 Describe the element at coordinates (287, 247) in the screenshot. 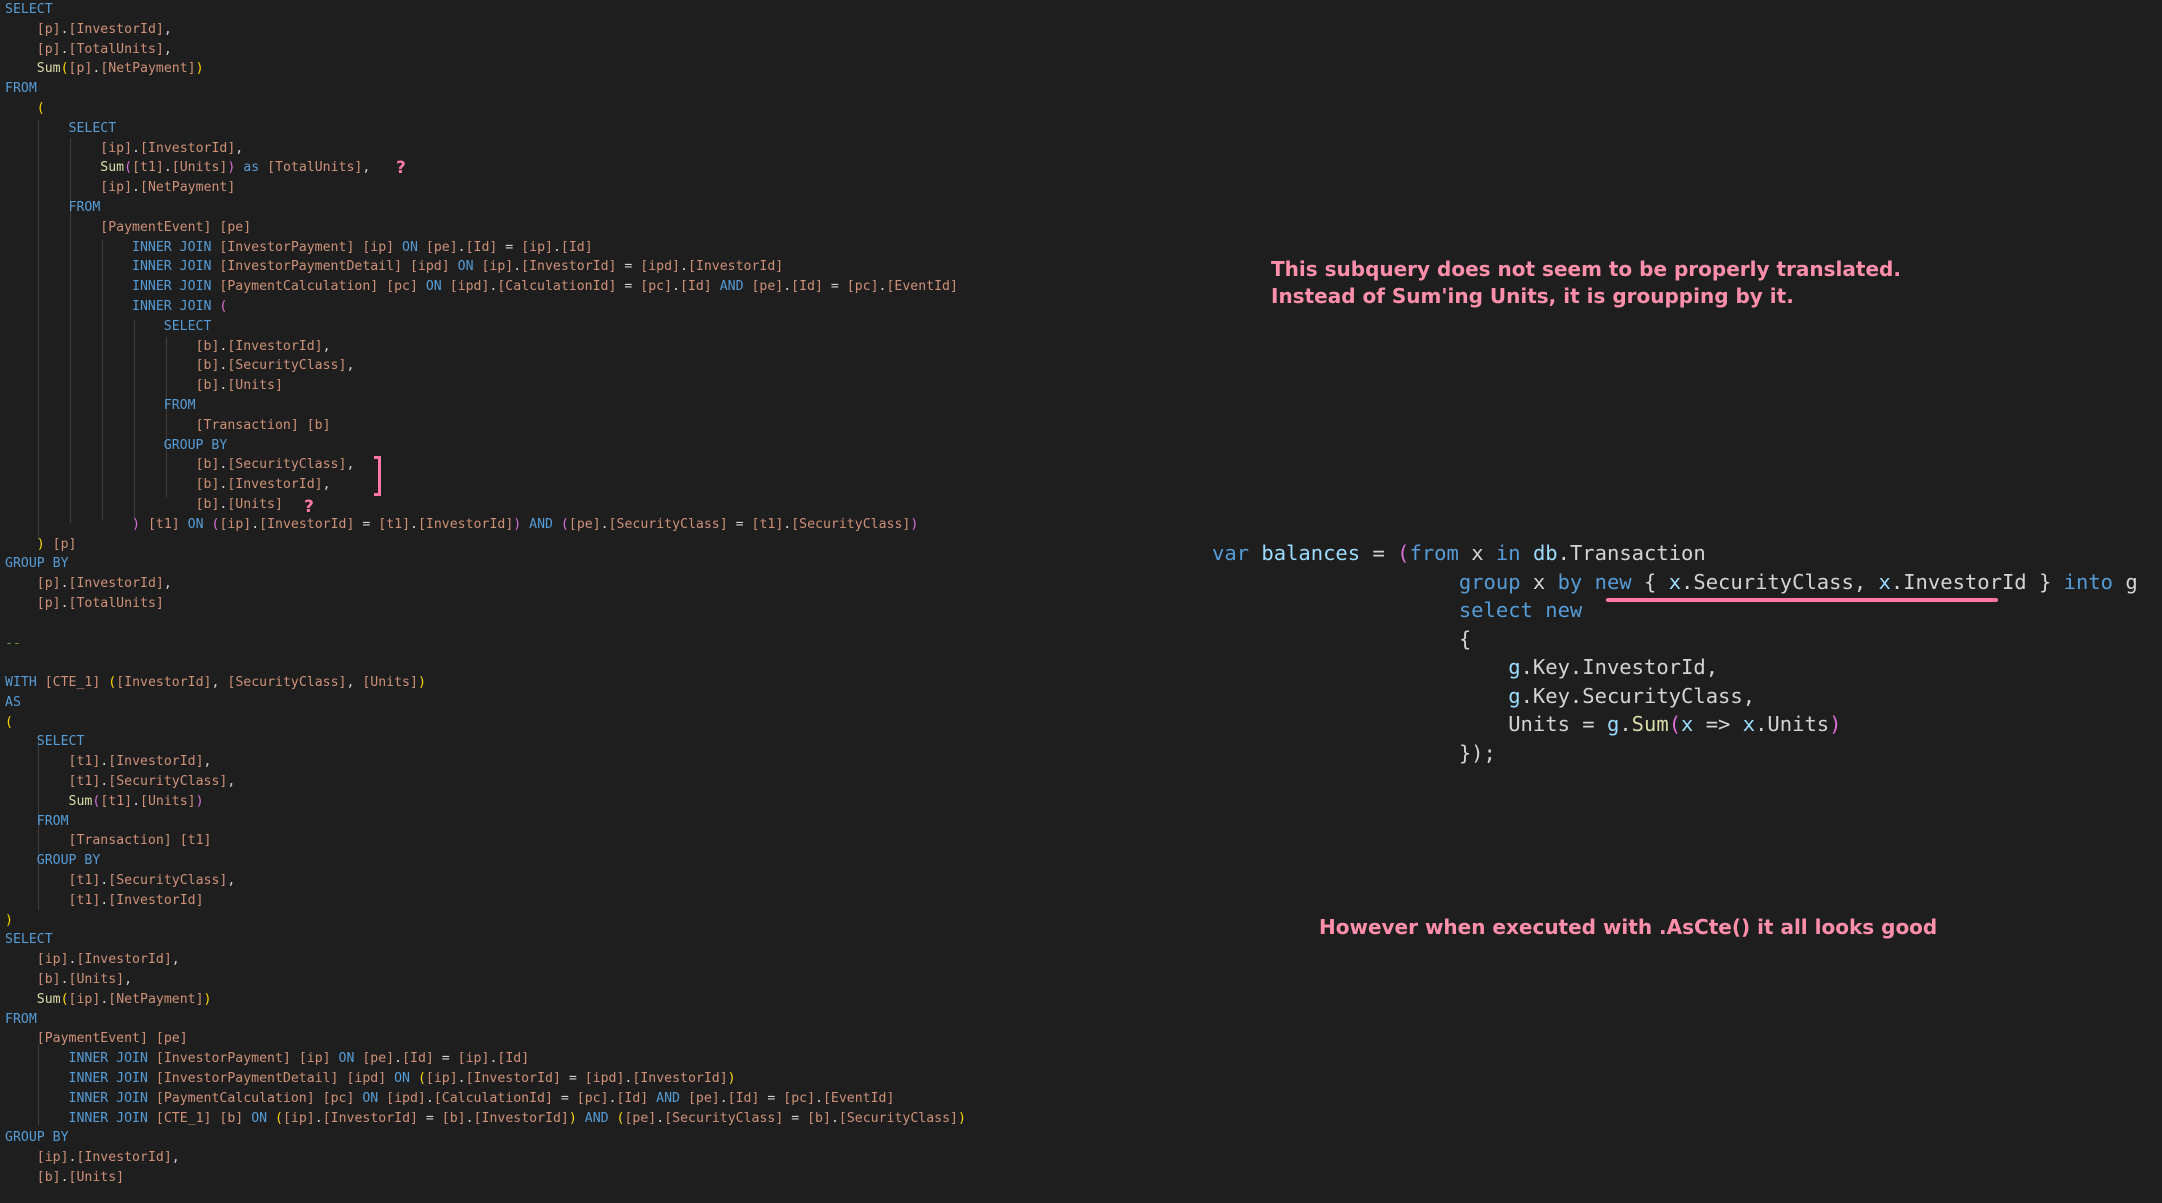

I see `code-token: [InvestorPayment]` at that location.